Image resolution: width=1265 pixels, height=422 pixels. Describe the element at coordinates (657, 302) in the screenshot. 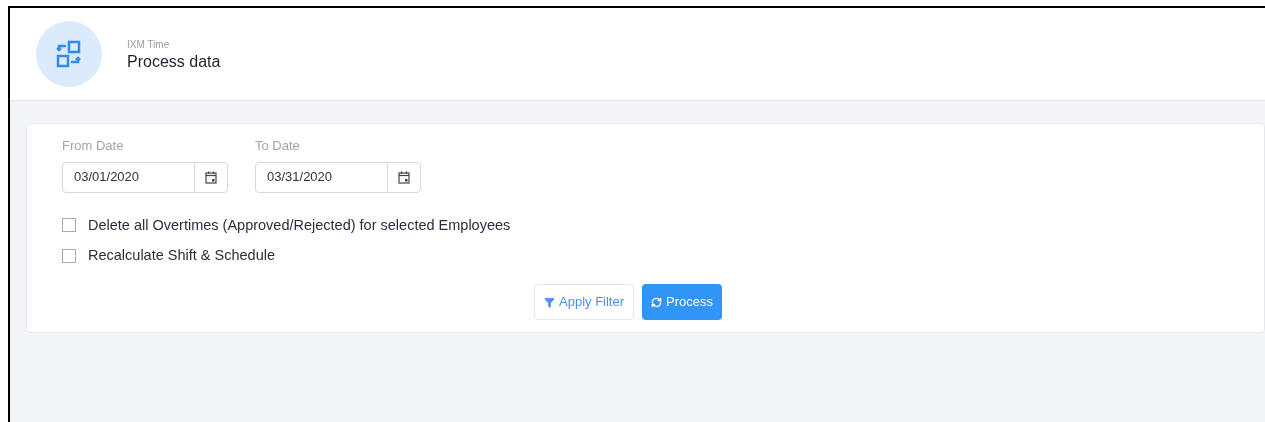

I see `refresh-icon` at that location.